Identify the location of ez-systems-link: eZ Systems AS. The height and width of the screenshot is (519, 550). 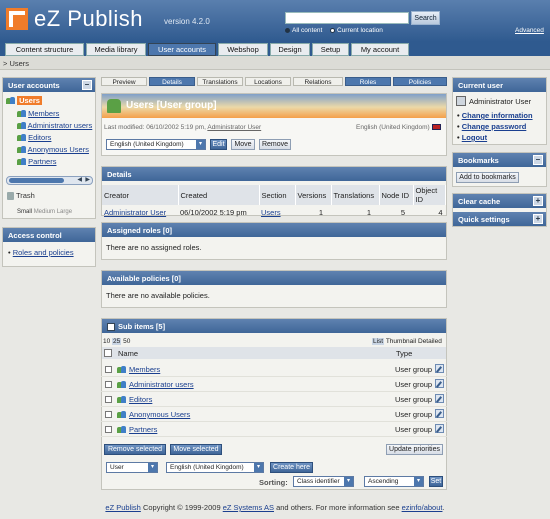
(248, 507).